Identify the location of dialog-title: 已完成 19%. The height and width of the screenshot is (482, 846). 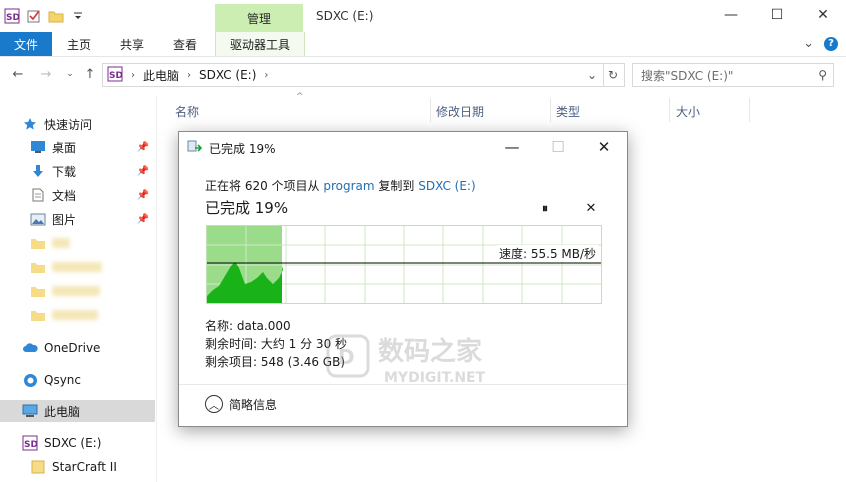
(242, 149).